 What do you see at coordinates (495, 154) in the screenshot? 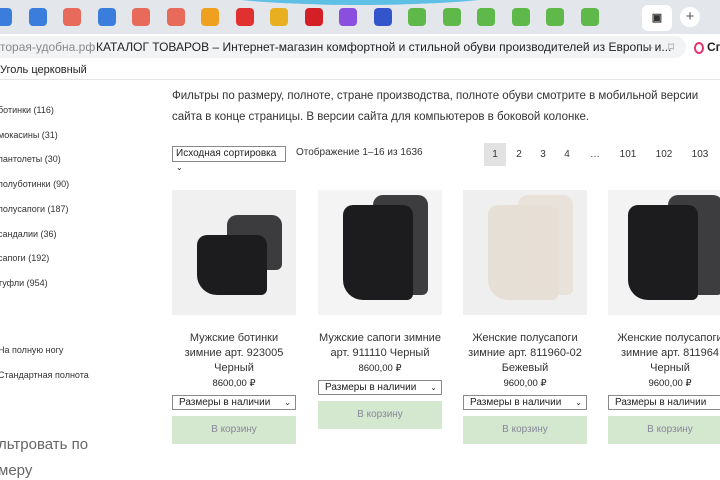
I see `page-link: 1` at bounding box center [495, 154].